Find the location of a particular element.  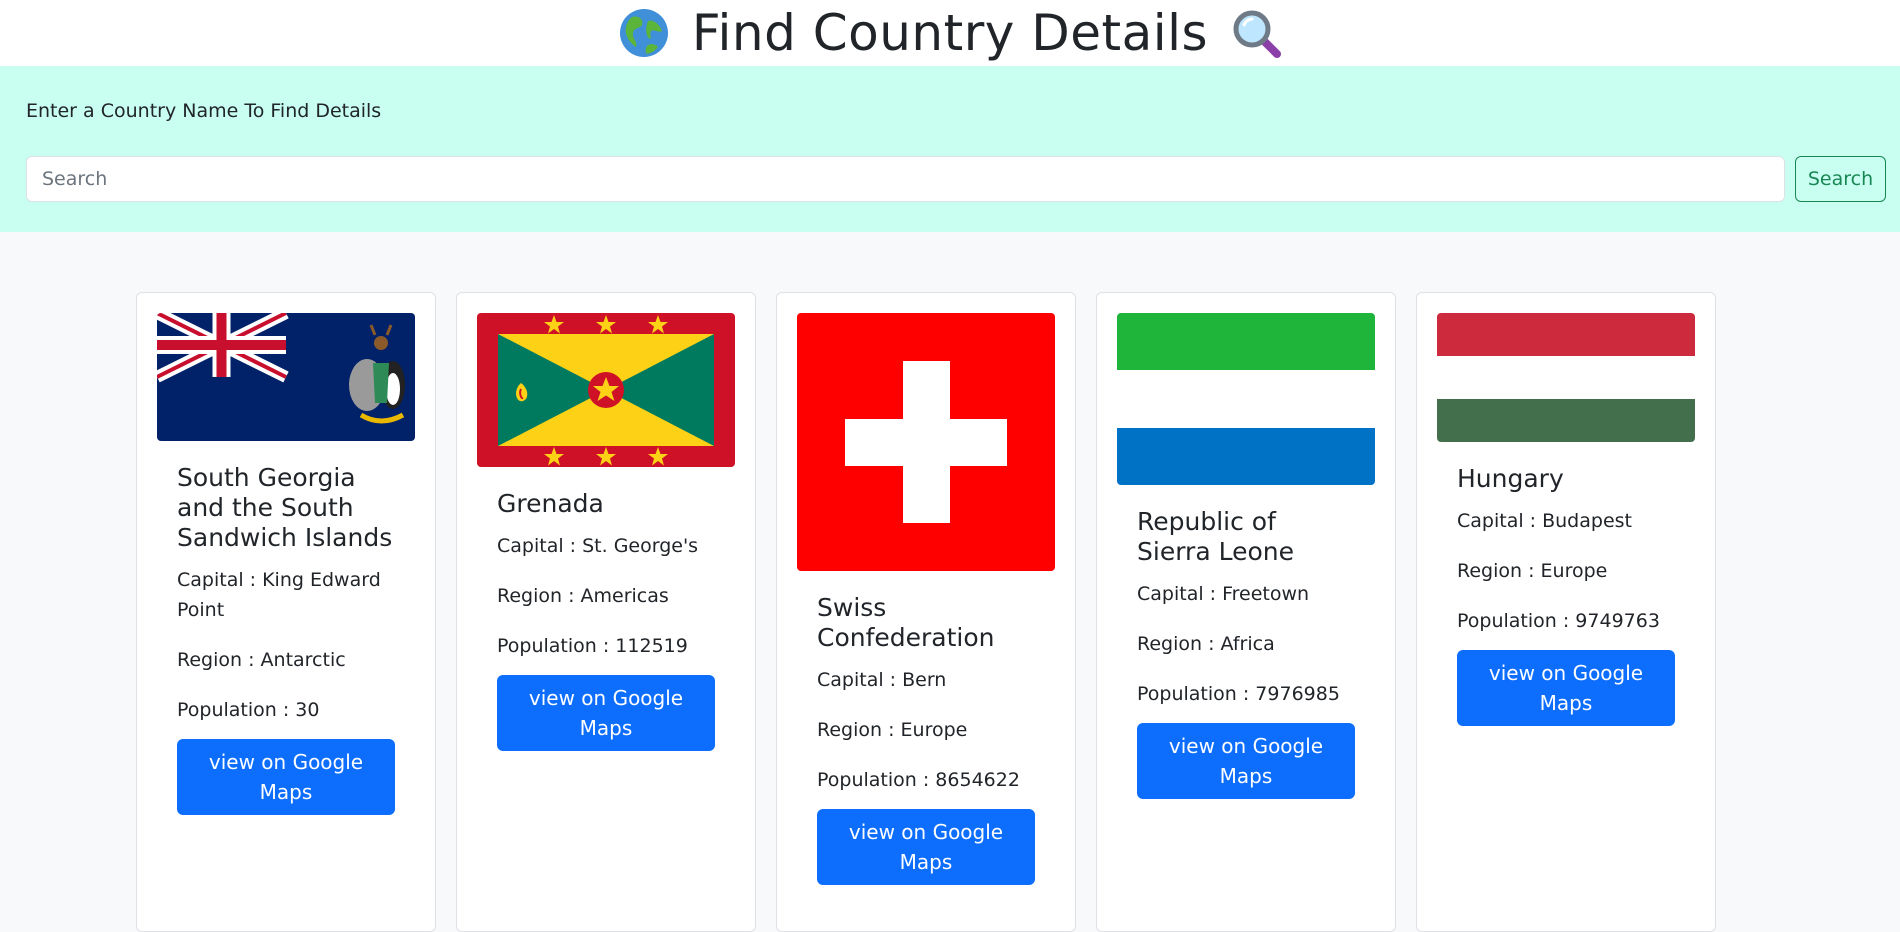

country-region: Region : Antarctic is located at coordinates (261, 660).